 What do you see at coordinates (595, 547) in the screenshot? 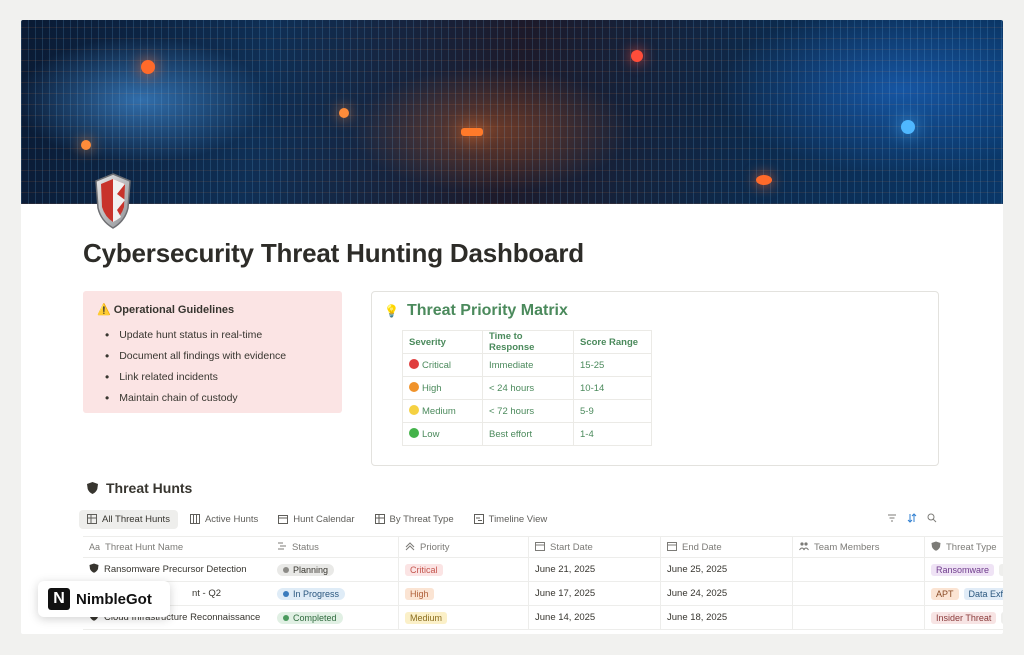
I see `column-header-start-date: Start Date` at bounding box center [595, 547].